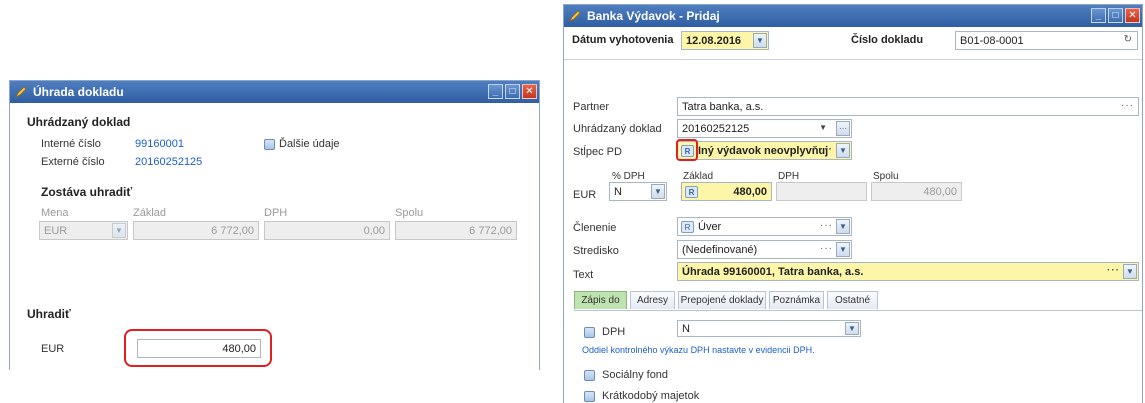 This screenshot has height=403, width=1145. Describe the element at coordinates (653, 16) in the screenshot. I see `bank-expense-title: Banka Výdavok - Pridaj` at that location.